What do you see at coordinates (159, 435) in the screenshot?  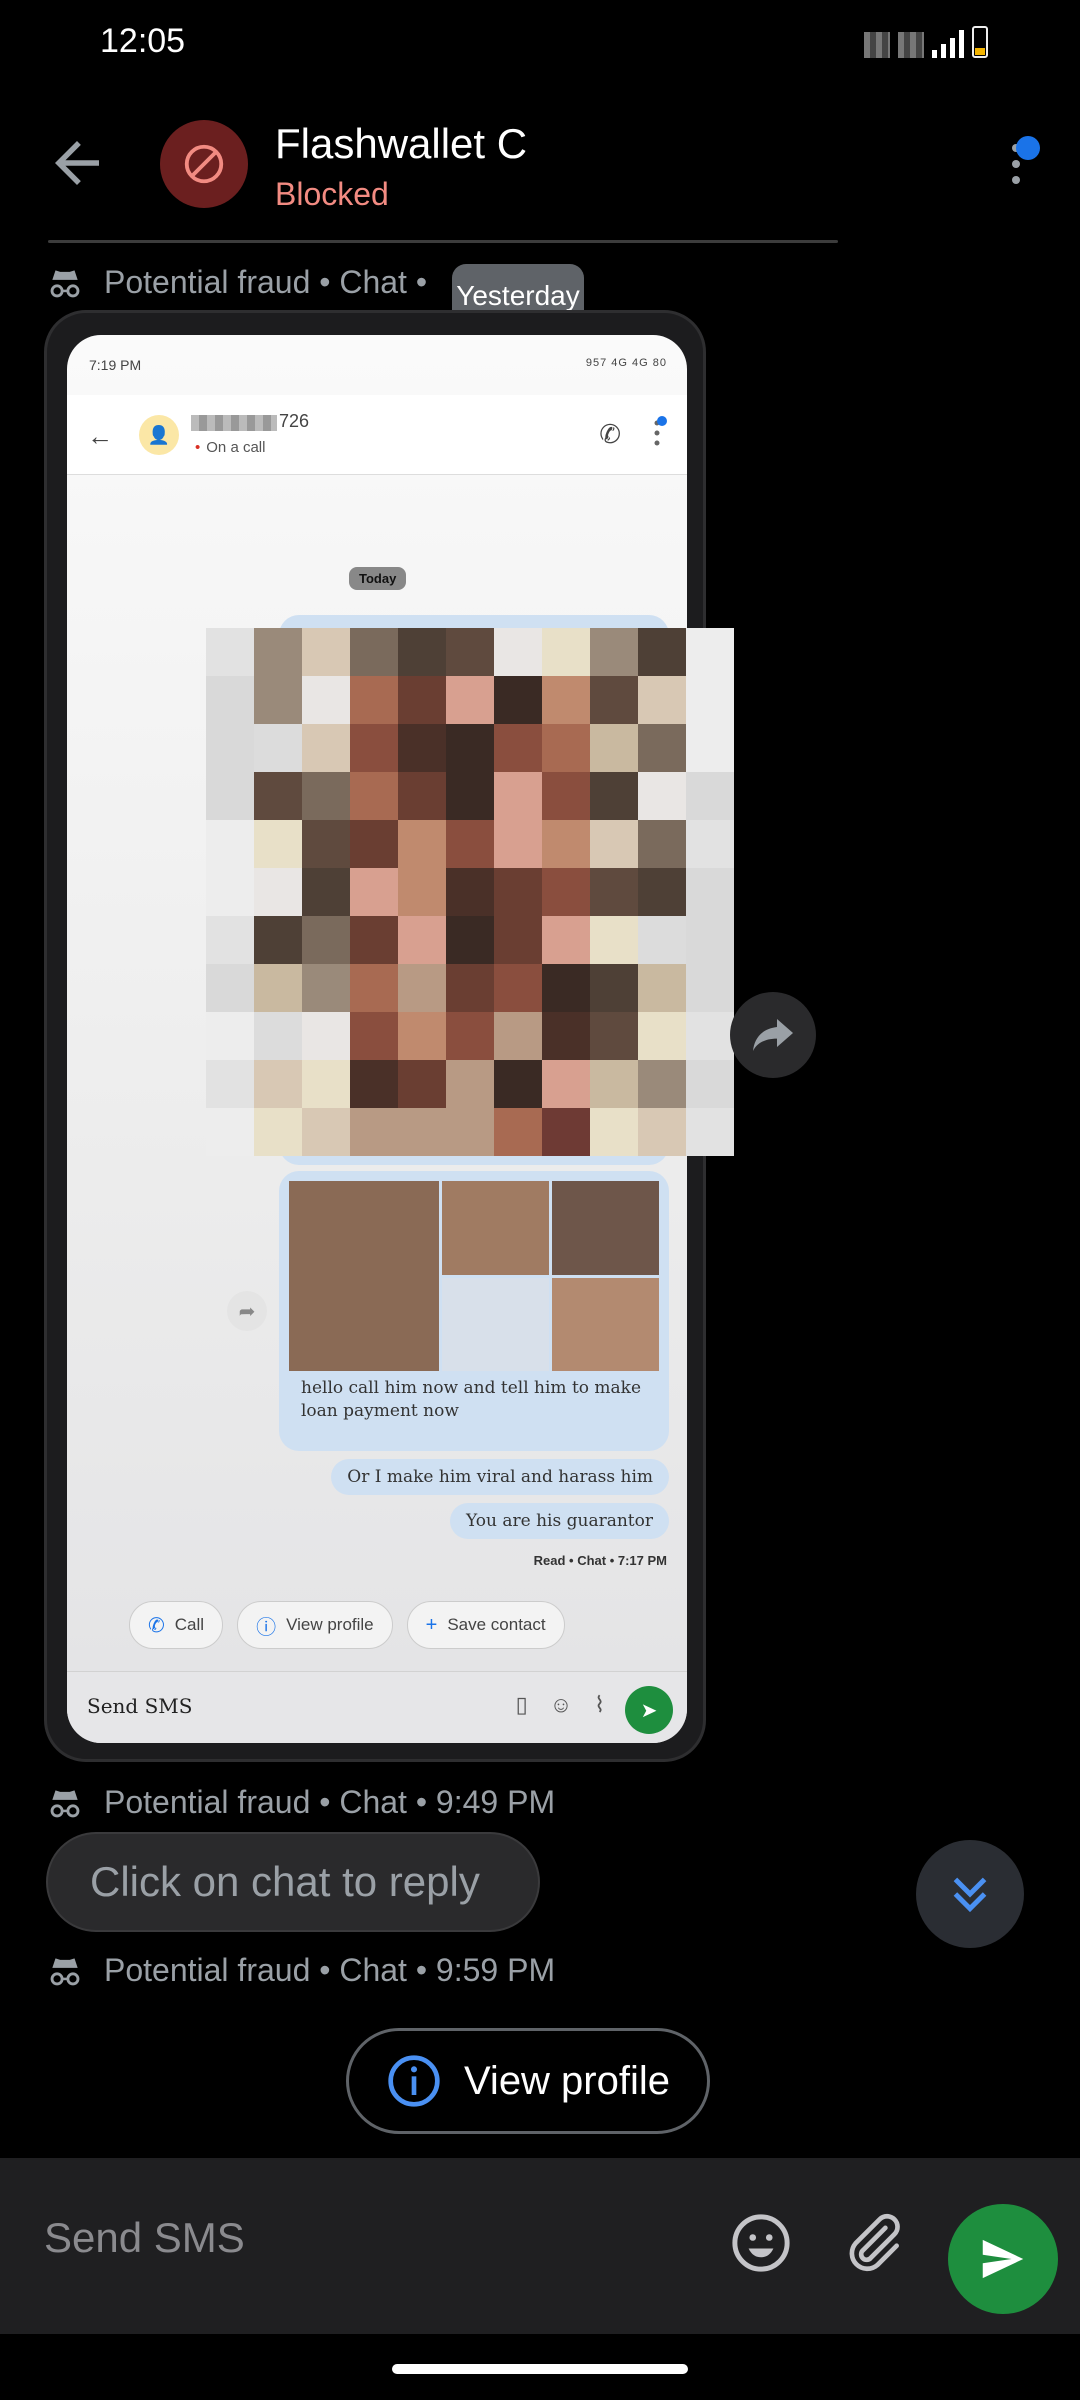 I see `person-icon: 👤` at bounding box center [159, 435].